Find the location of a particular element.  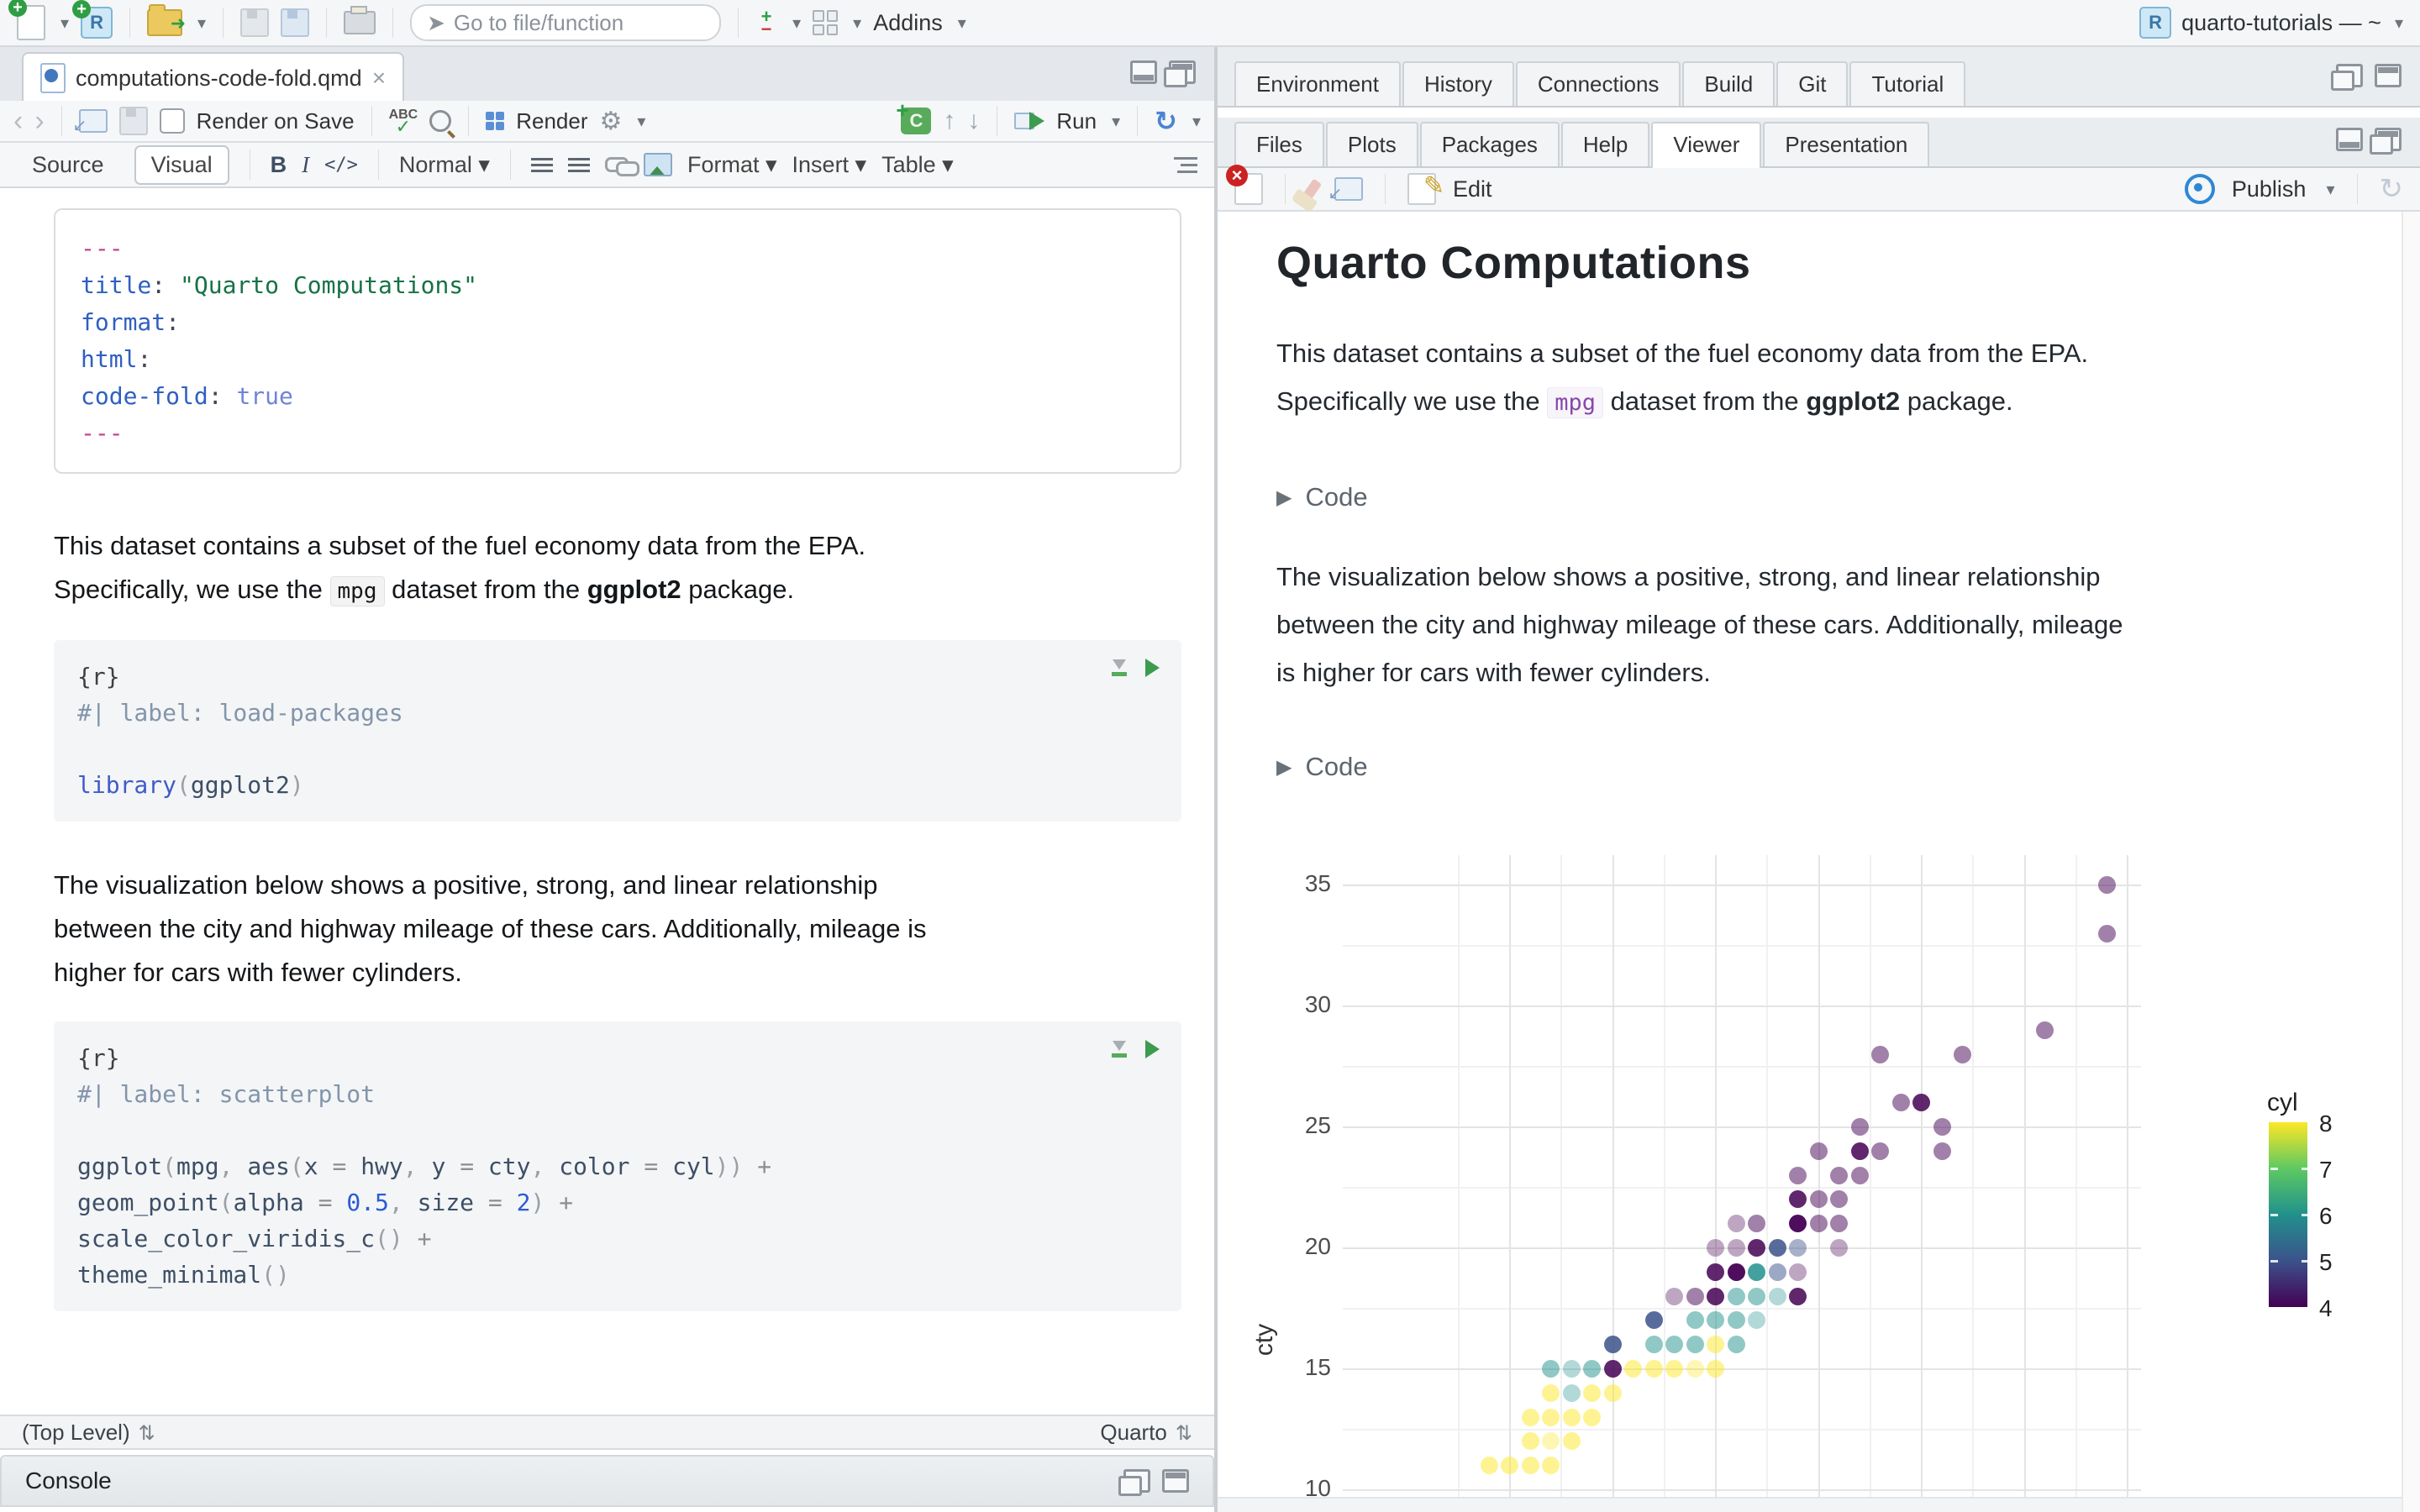

go-previous-section-icon: ↑ is located at coordinates (949, 121).